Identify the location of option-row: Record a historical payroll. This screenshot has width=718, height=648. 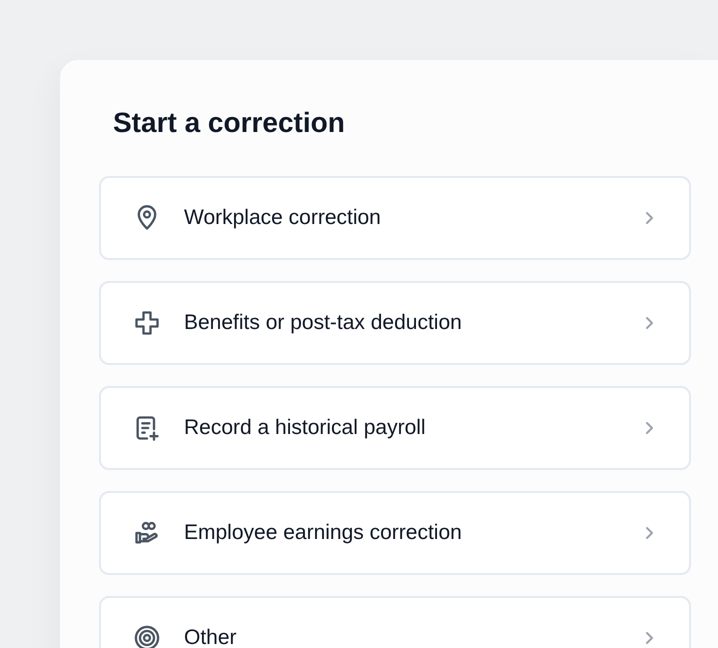
(395, 428).